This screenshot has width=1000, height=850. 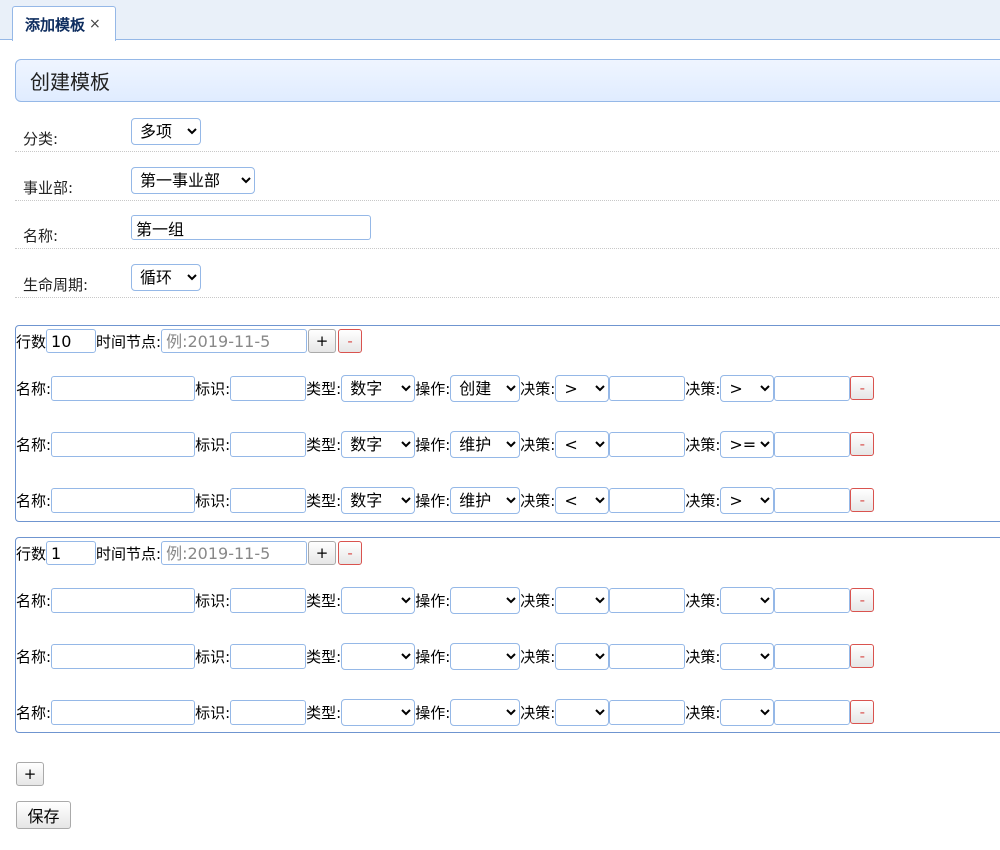 I want to click on form-row-lifecycle: 生命周期: 循环, so click(x=507, y=278).